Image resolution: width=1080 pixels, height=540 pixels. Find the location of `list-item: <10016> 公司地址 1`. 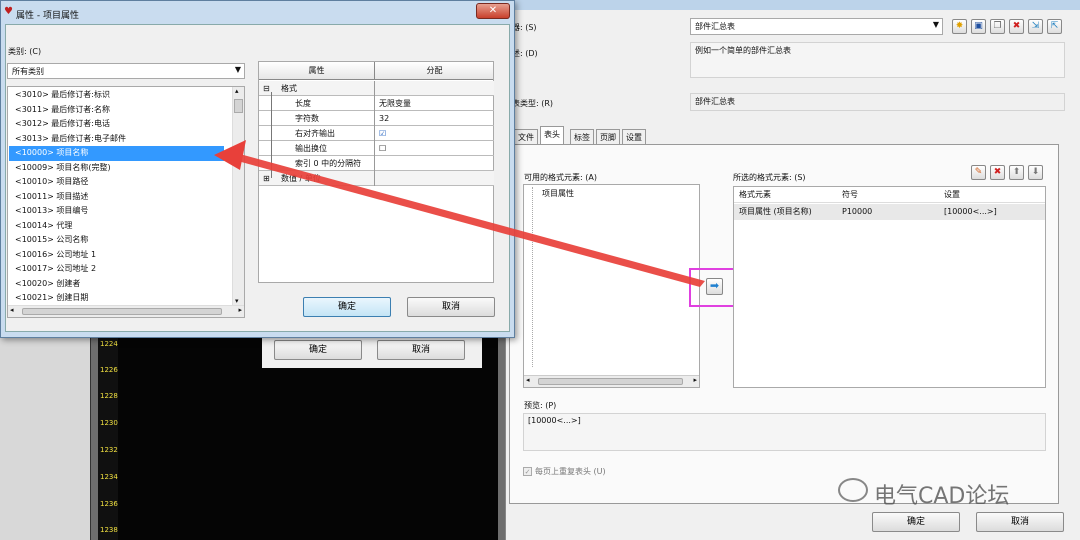

list-item: <10016> 公司地址 1 is located at coordinates (116, 255).